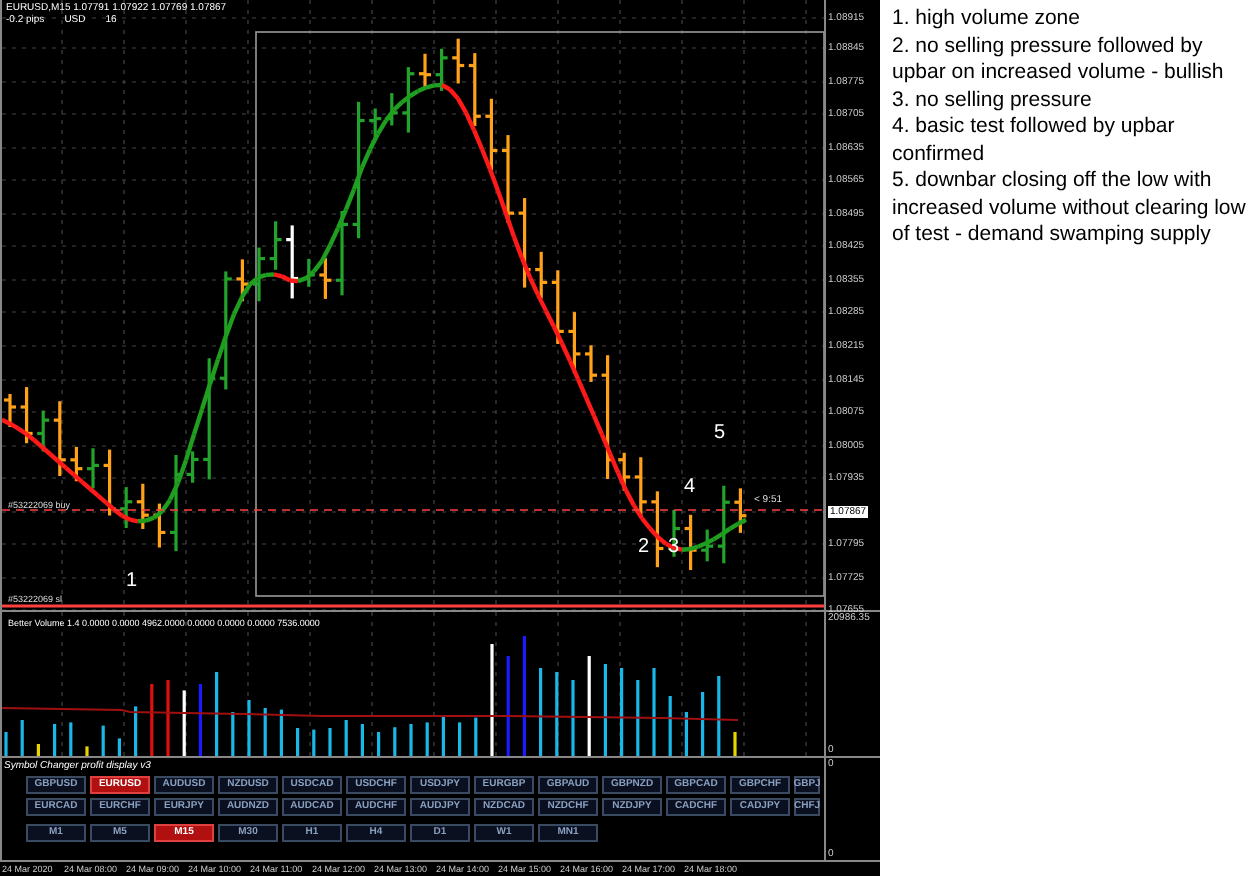  What do you see at coordinates (987, 19) in the screenshot?
I see `note-text: 1. high volume zone` at bounding box center [987, 19].